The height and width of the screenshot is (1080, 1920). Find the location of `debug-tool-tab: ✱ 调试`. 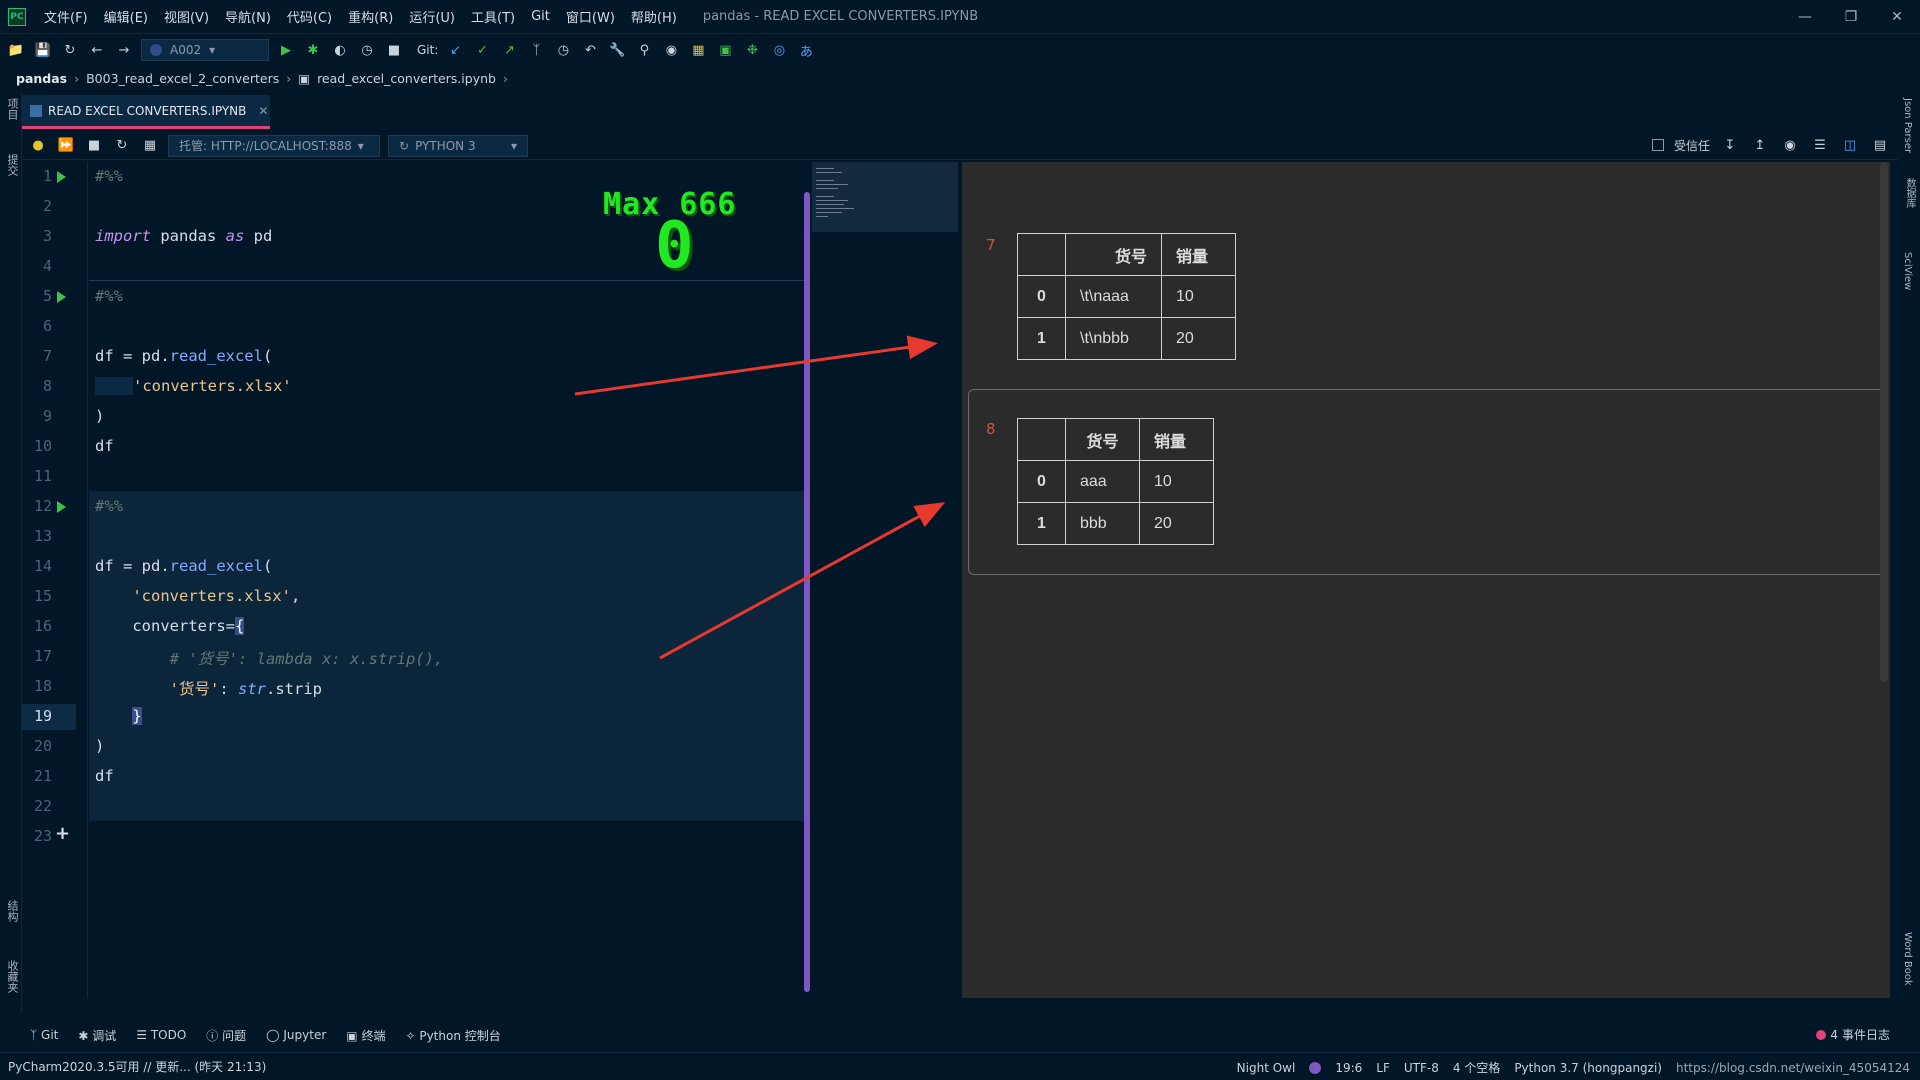

debug-tool-tab: ✱ 调试 is located at coordinates (97, 1035).